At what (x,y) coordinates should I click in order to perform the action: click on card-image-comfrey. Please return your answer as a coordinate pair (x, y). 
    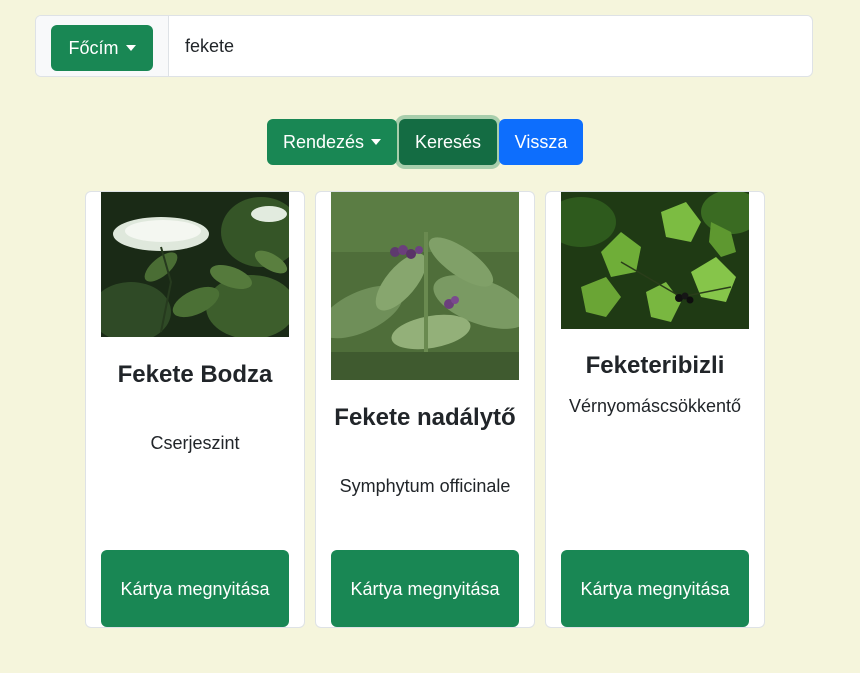
    Looking at the image, I should click on (425, 286).